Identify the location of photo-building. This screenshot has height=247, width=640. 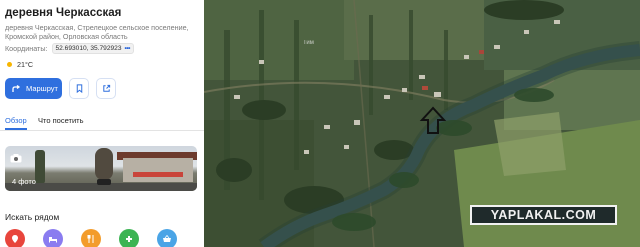
(158, 170).